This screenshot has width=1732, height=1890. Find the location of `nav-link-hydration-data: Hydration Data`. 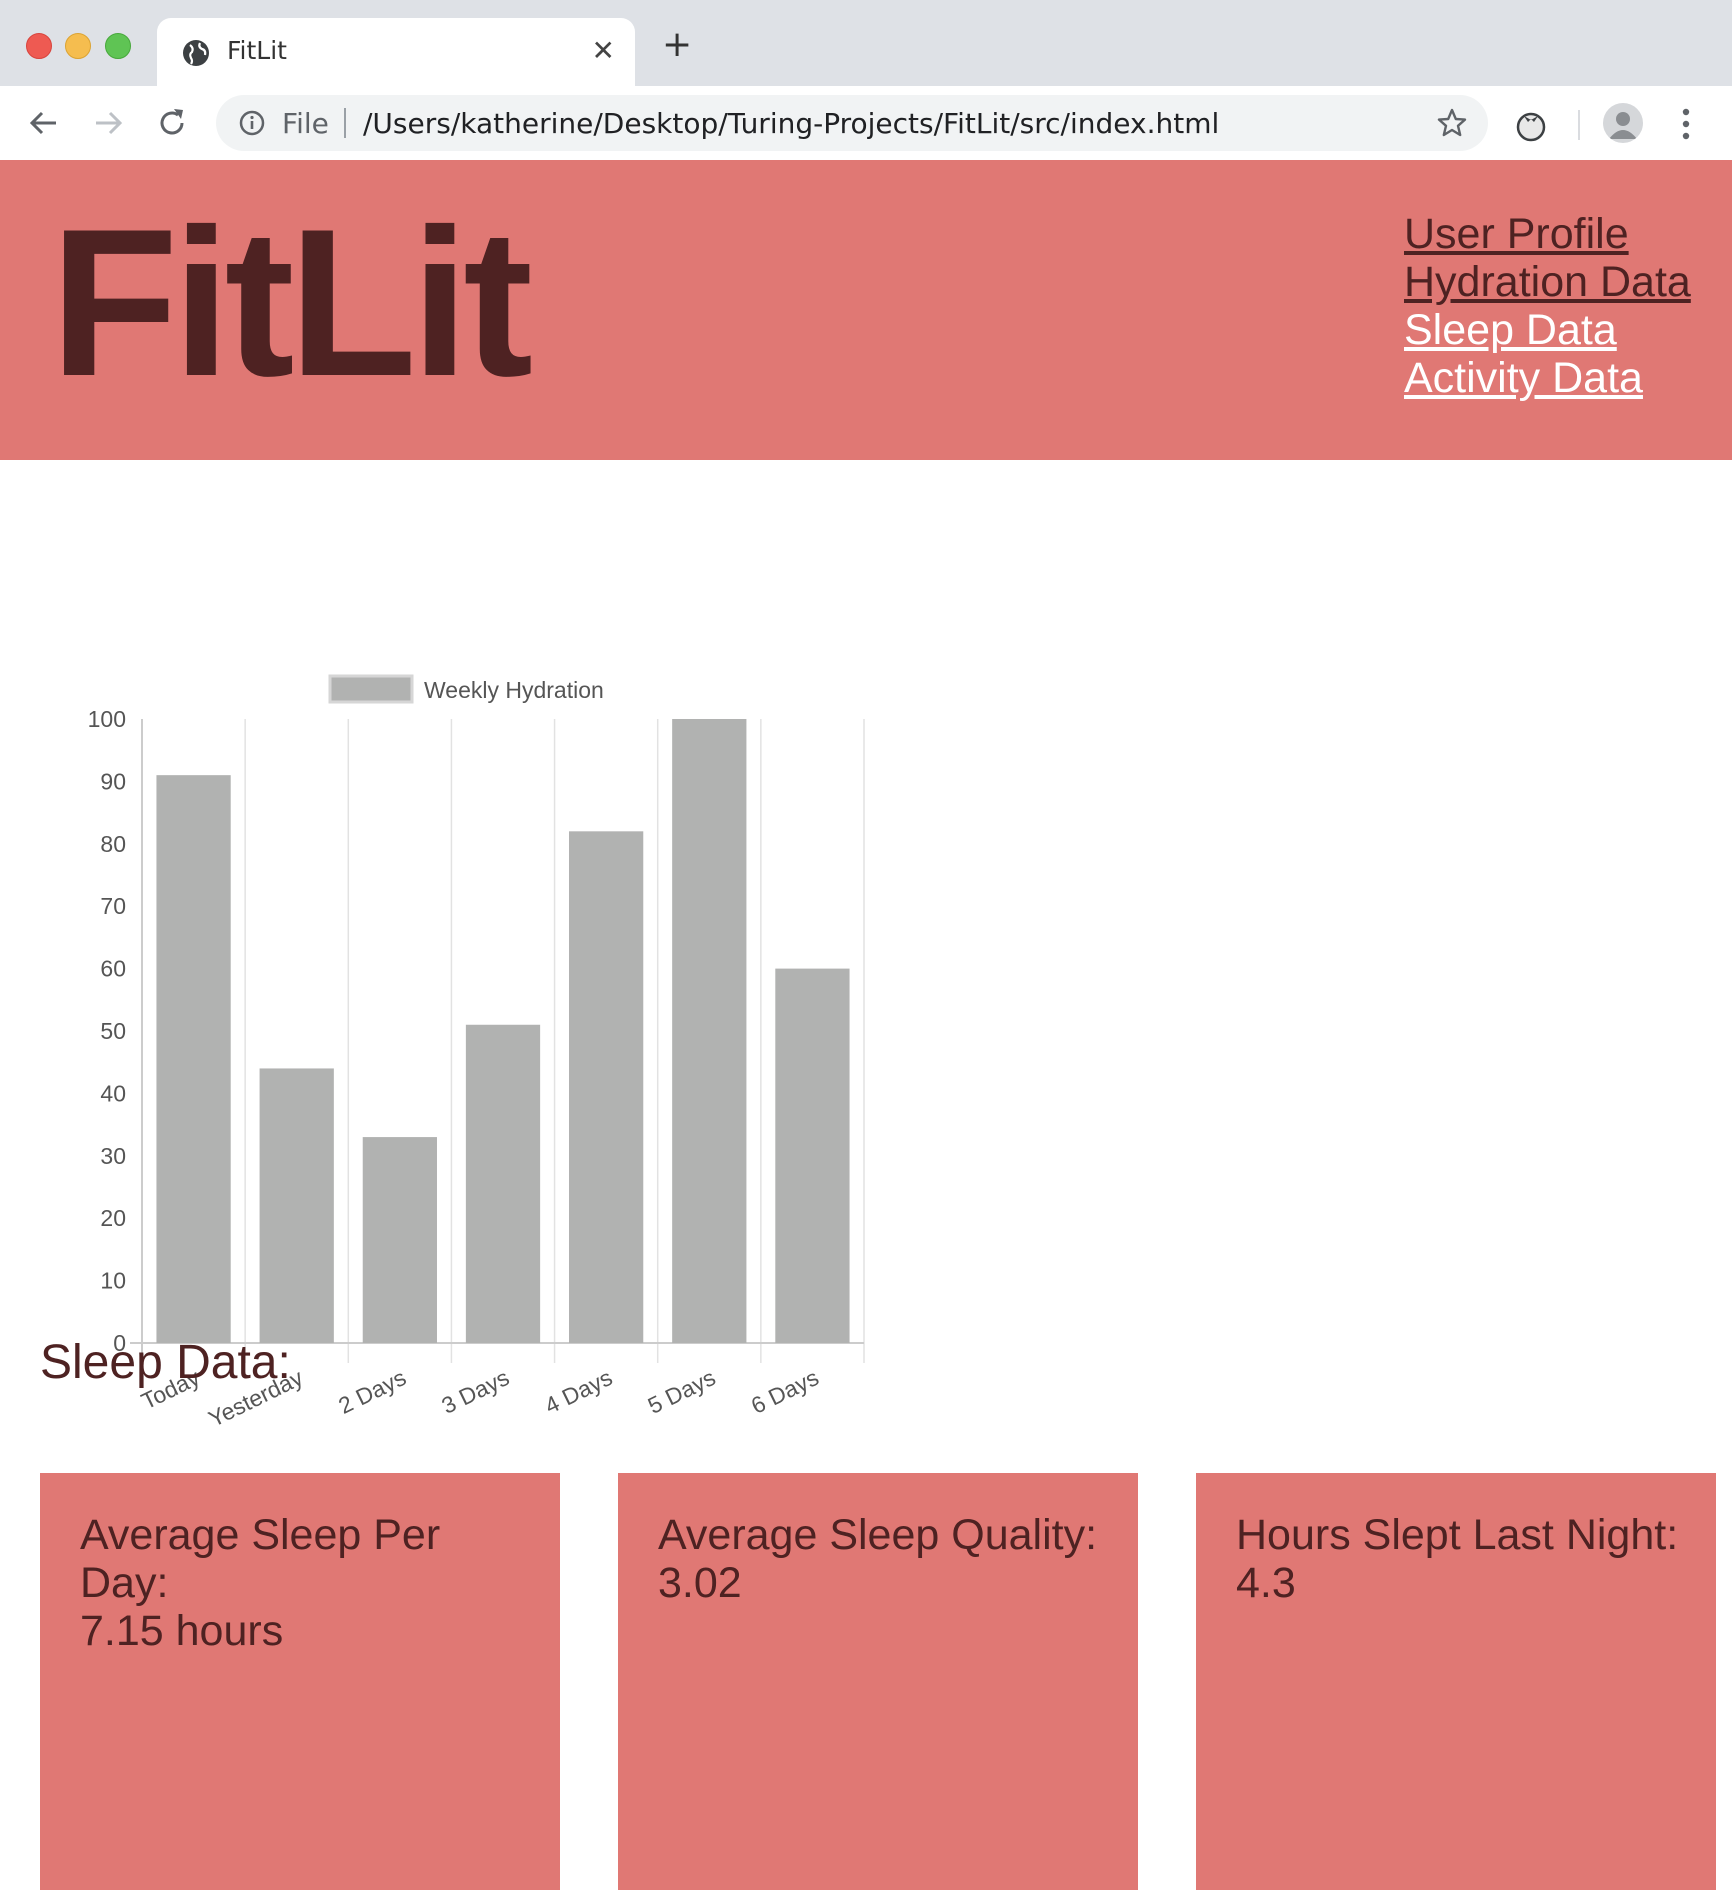

nav-link-hydration-data: Hydration Data is located at coordinates (1547, 282).